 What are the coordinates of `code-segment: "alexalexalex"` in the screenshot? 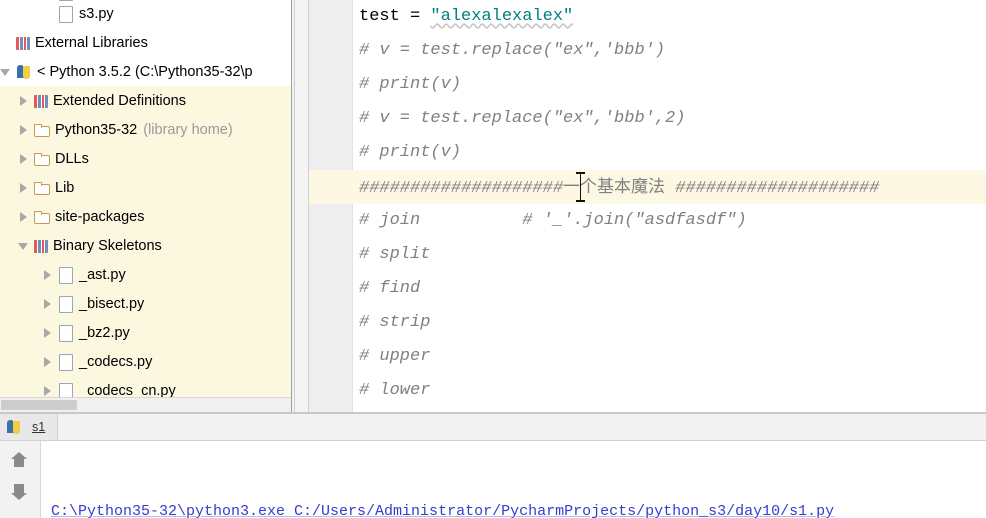 It's located at (502, 16).